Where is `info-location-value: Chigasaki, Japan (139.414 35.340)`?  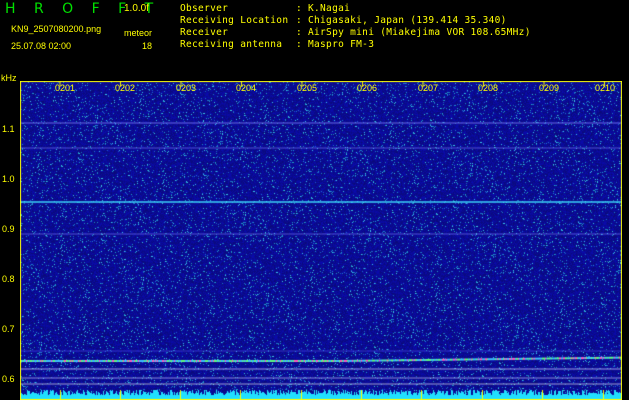
info-location-value: Chigasaki, Japan (139.414 35.340) is located at coordinates (407, 20).